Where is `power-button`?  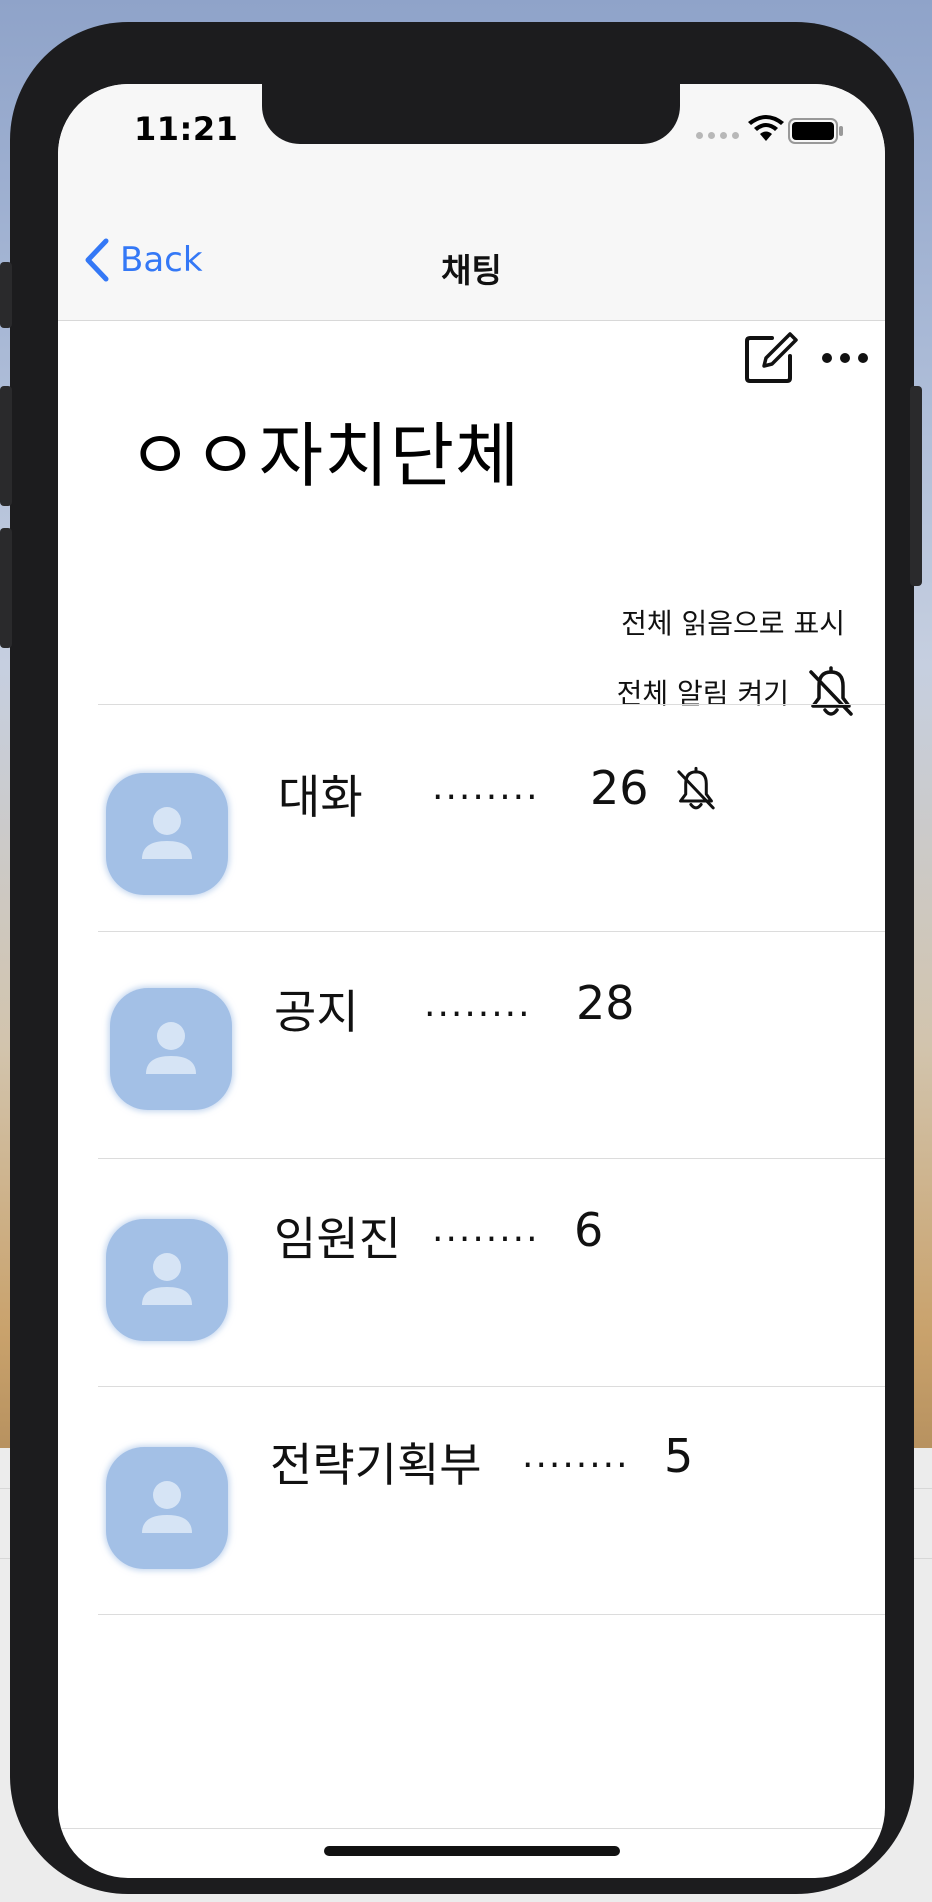 power-button is located at coordinates (916, 486).